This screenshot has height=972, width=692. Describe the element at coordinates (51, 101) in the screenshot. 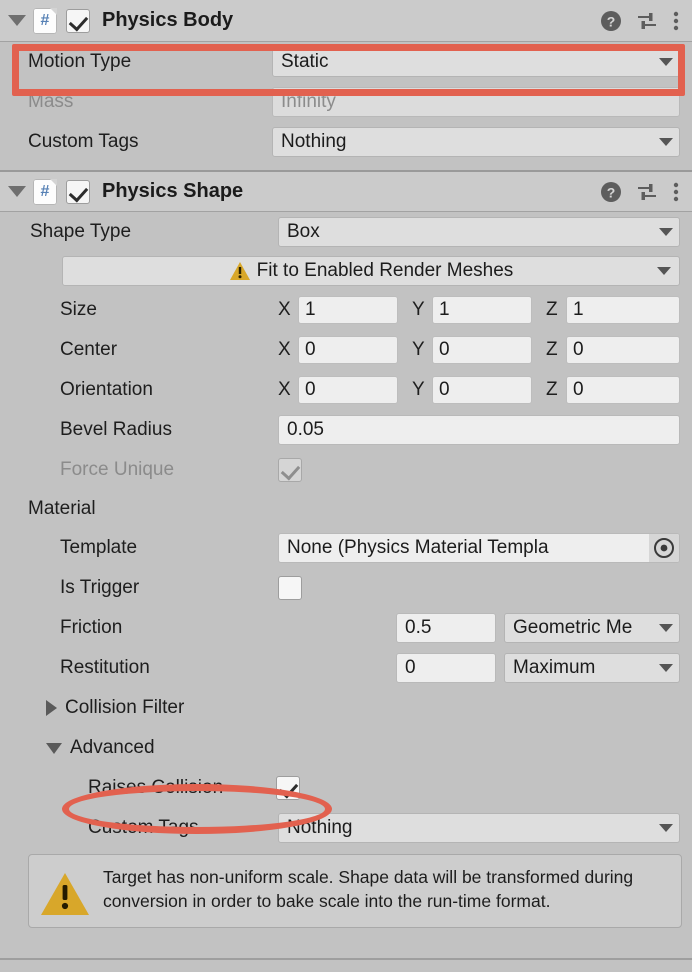

I see `mass-label: Mass` at that location.